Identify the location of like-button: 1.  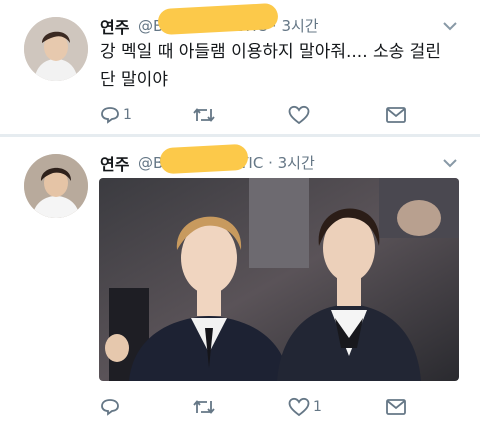
(305, 407).